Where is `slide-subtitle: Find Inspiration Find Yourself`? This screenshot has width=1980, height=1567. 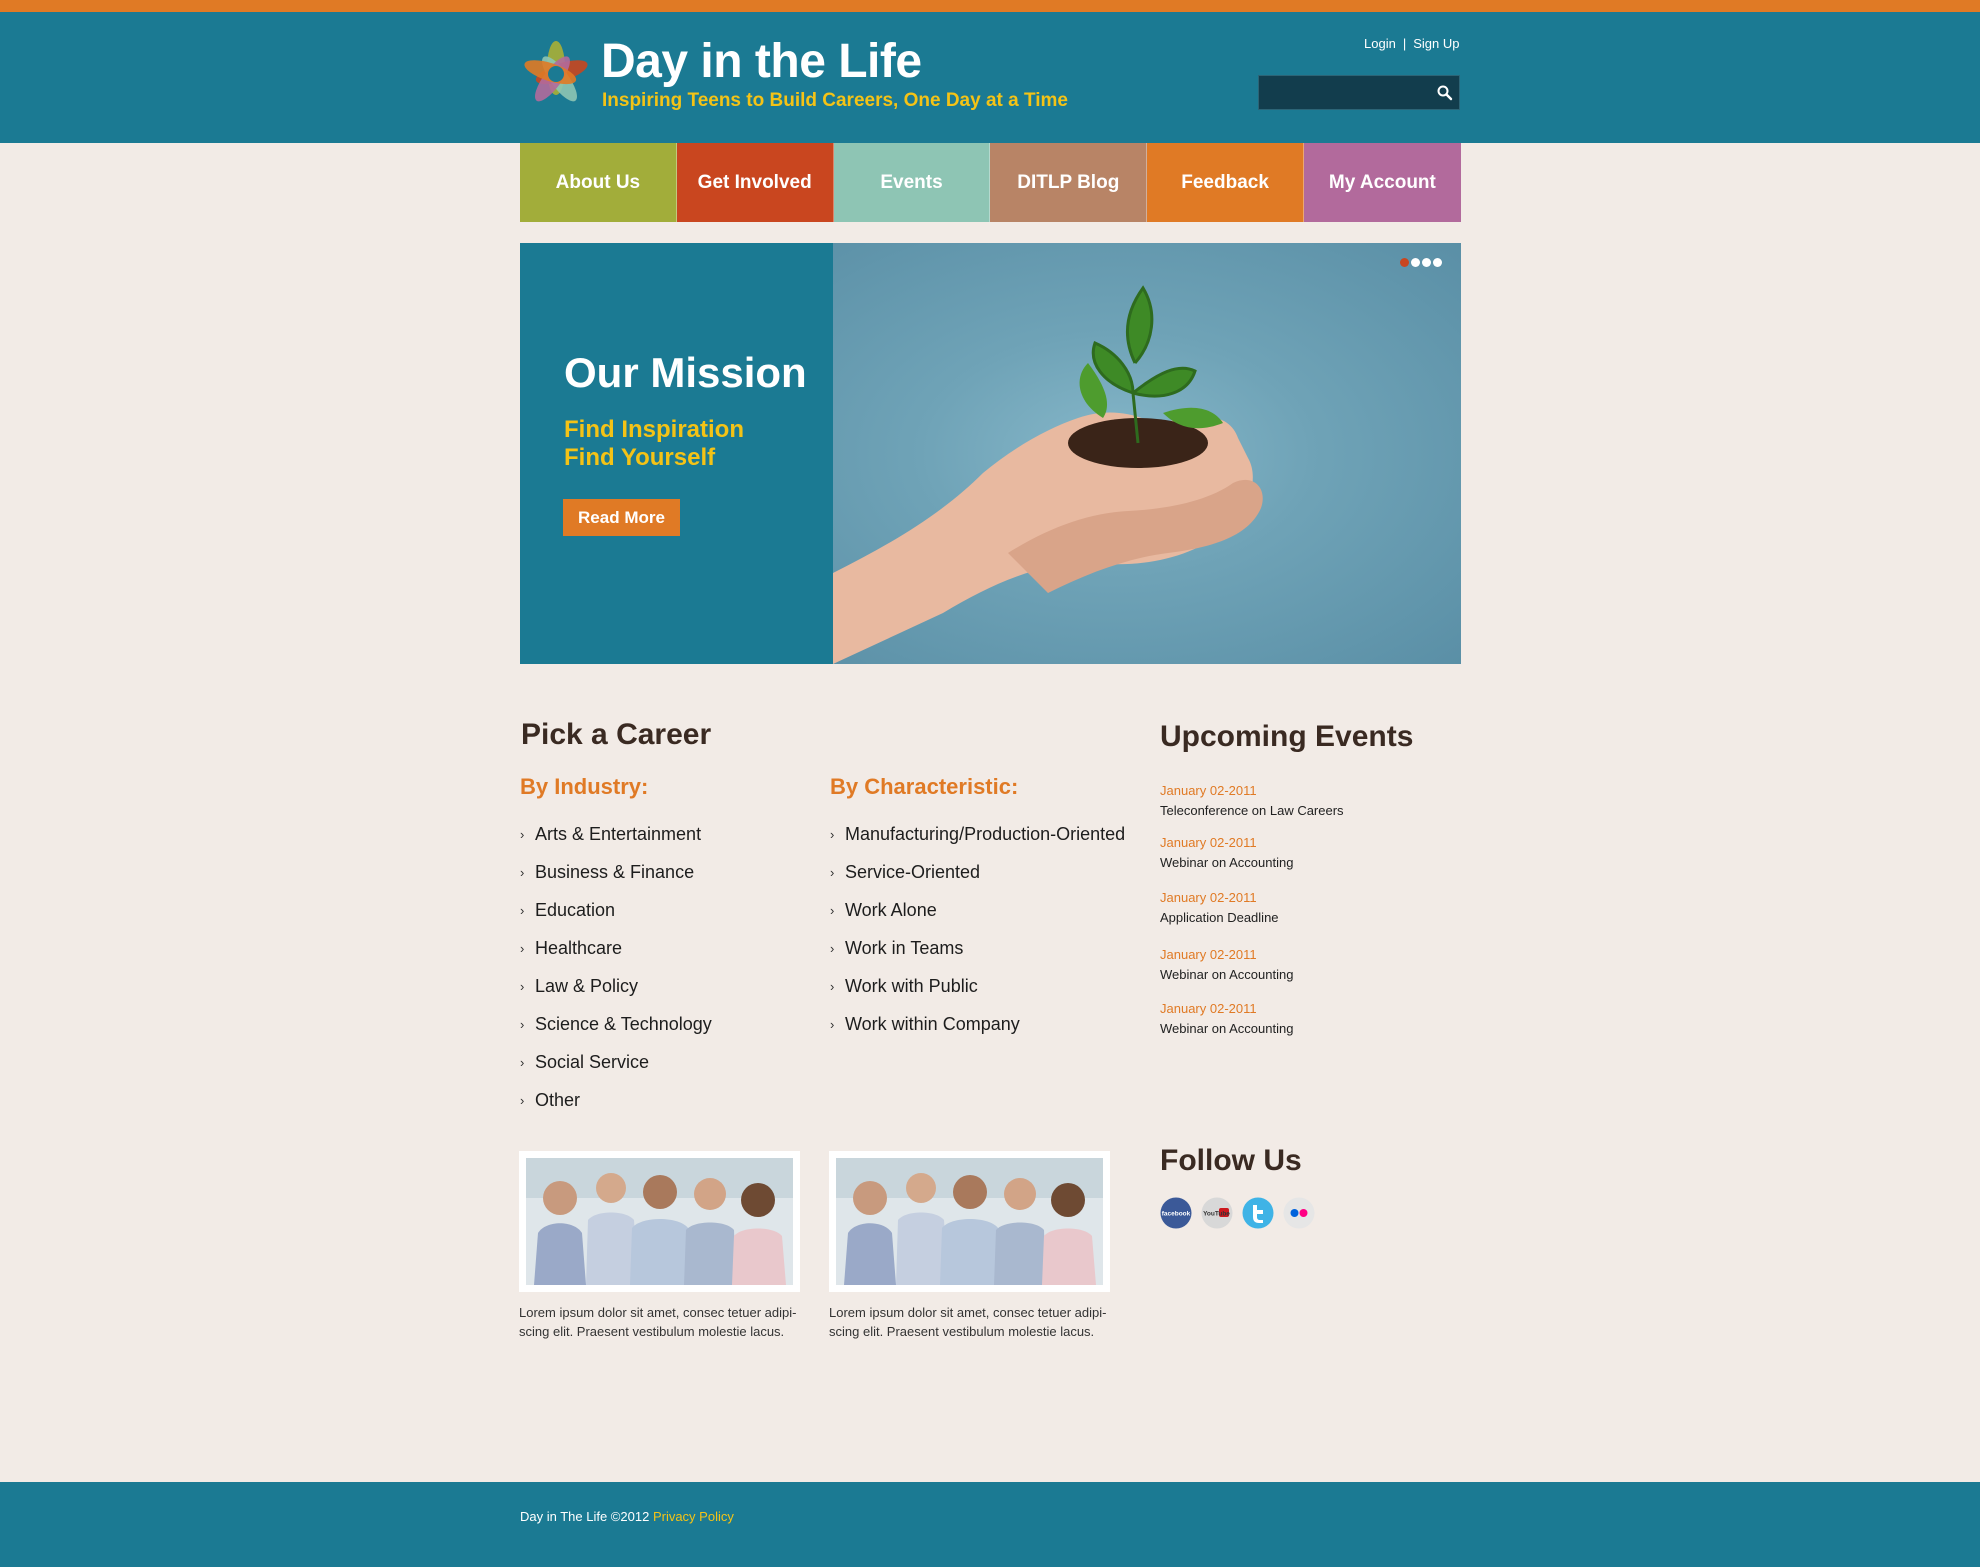
slide-subtitle: Find Inspiration Find Yourself is located at coordinates (654, 444).